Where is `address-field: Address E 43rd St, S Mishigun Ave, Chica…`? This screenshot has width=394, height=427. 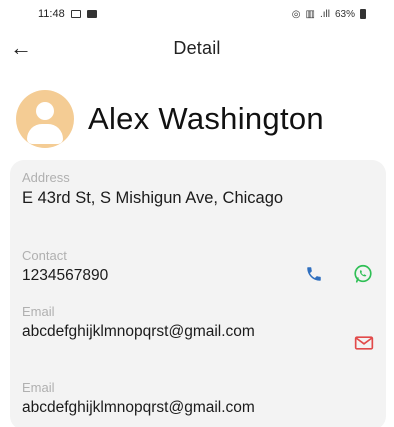
address-field: Address E 43rd St, S Mishigun Ave, Chica… is located at coordinates (198, 189).